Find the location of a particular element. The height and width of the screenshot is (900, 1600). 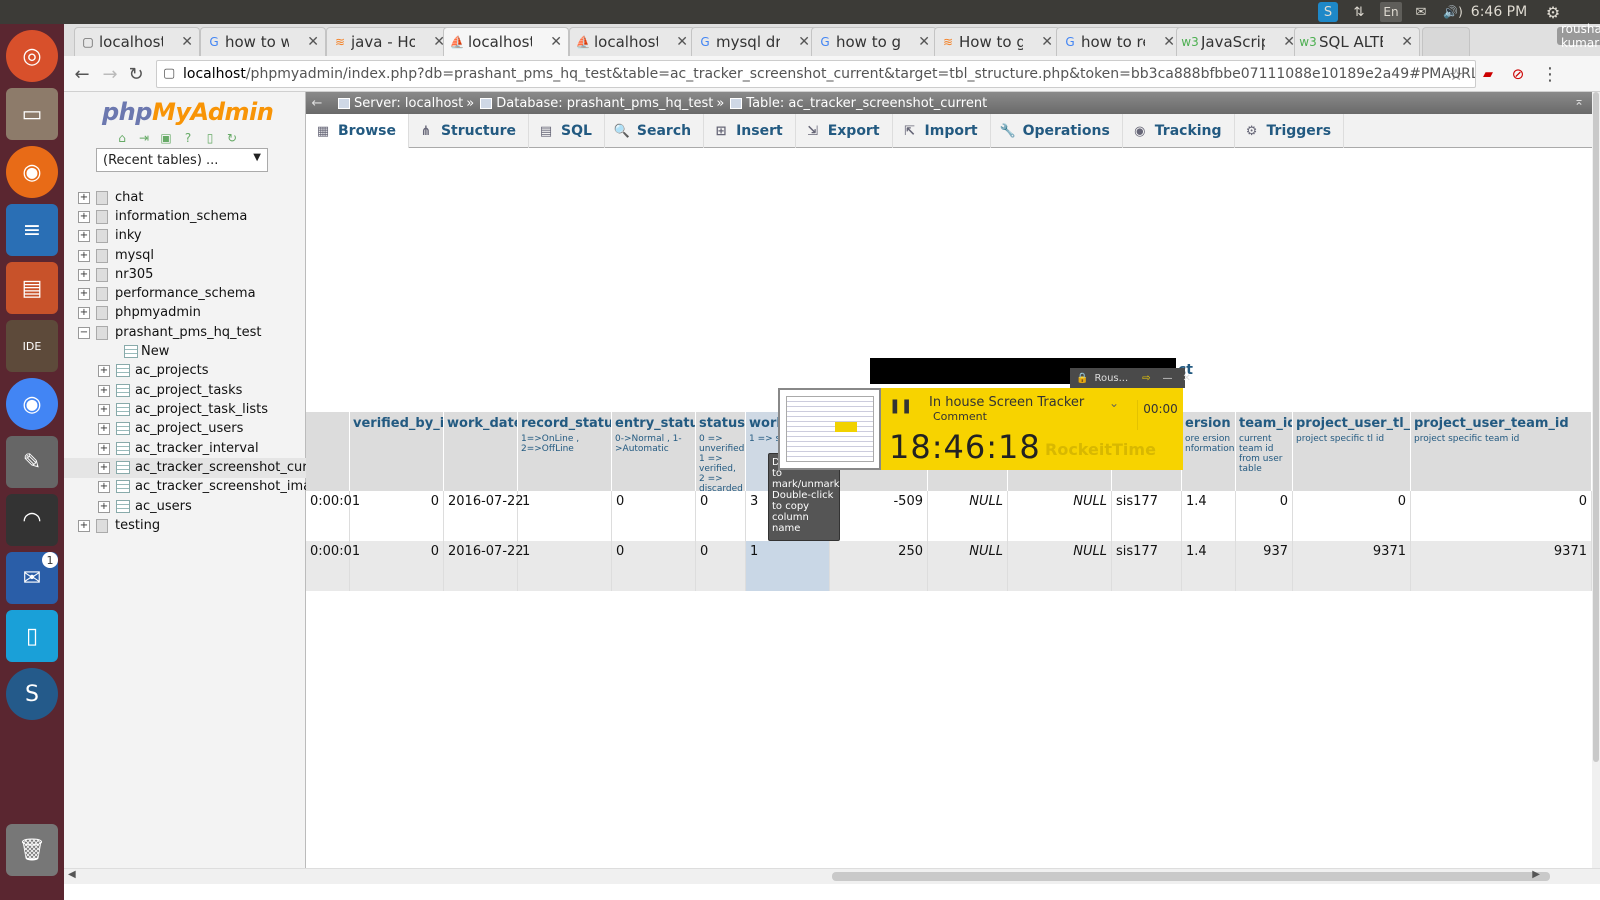

pma-logo: phpMyAdmin is located at coordinates (188, 112).